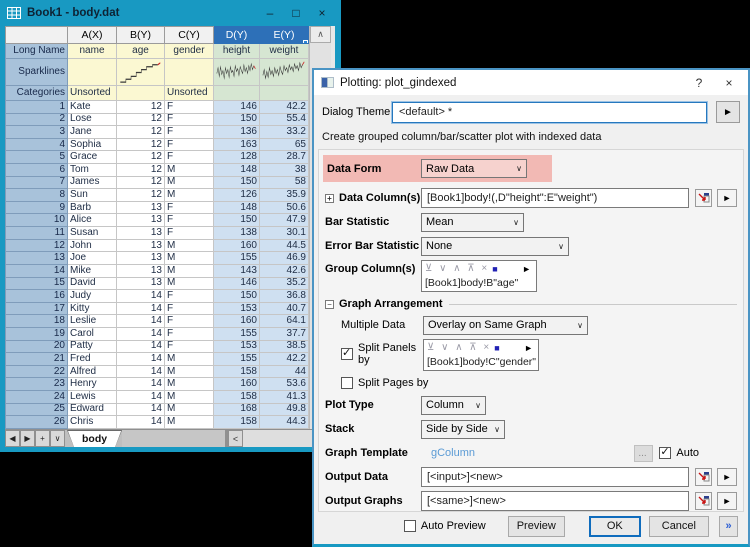  I want to click on category-cell-name: Unsorted, so click(92, 93).